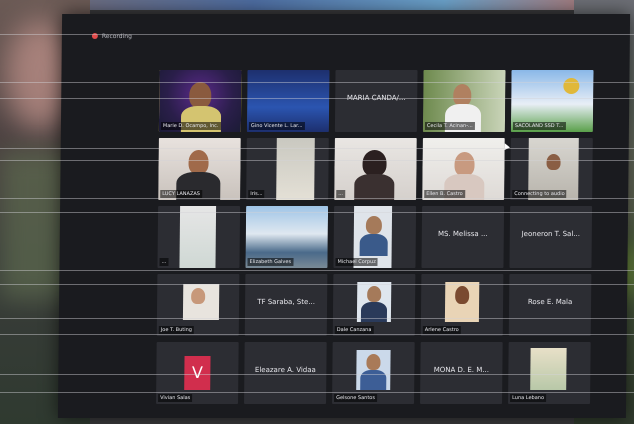 The image size is (634, 424). I want to click on record-icon, so click(94, 36).